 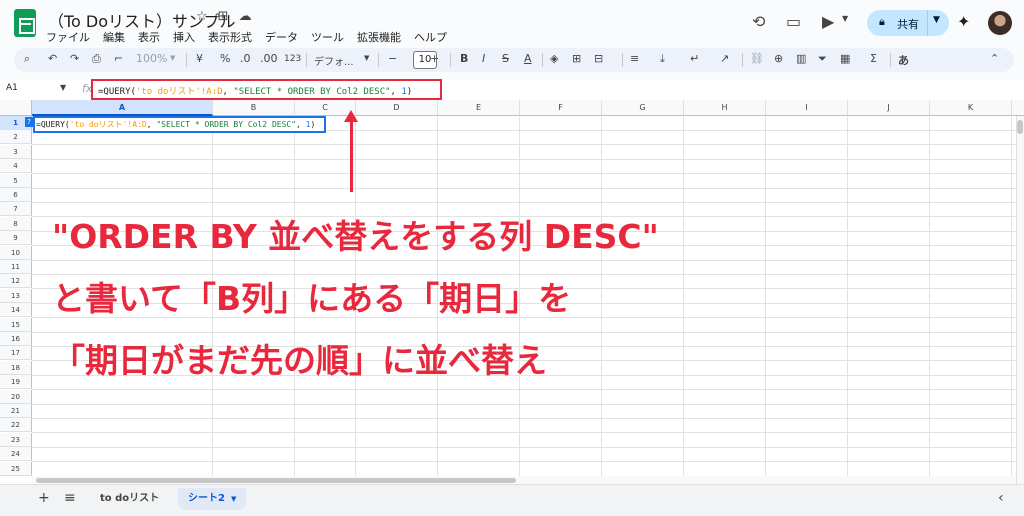 I want to click on row-header-9: 9, so click(x=16, y=238).